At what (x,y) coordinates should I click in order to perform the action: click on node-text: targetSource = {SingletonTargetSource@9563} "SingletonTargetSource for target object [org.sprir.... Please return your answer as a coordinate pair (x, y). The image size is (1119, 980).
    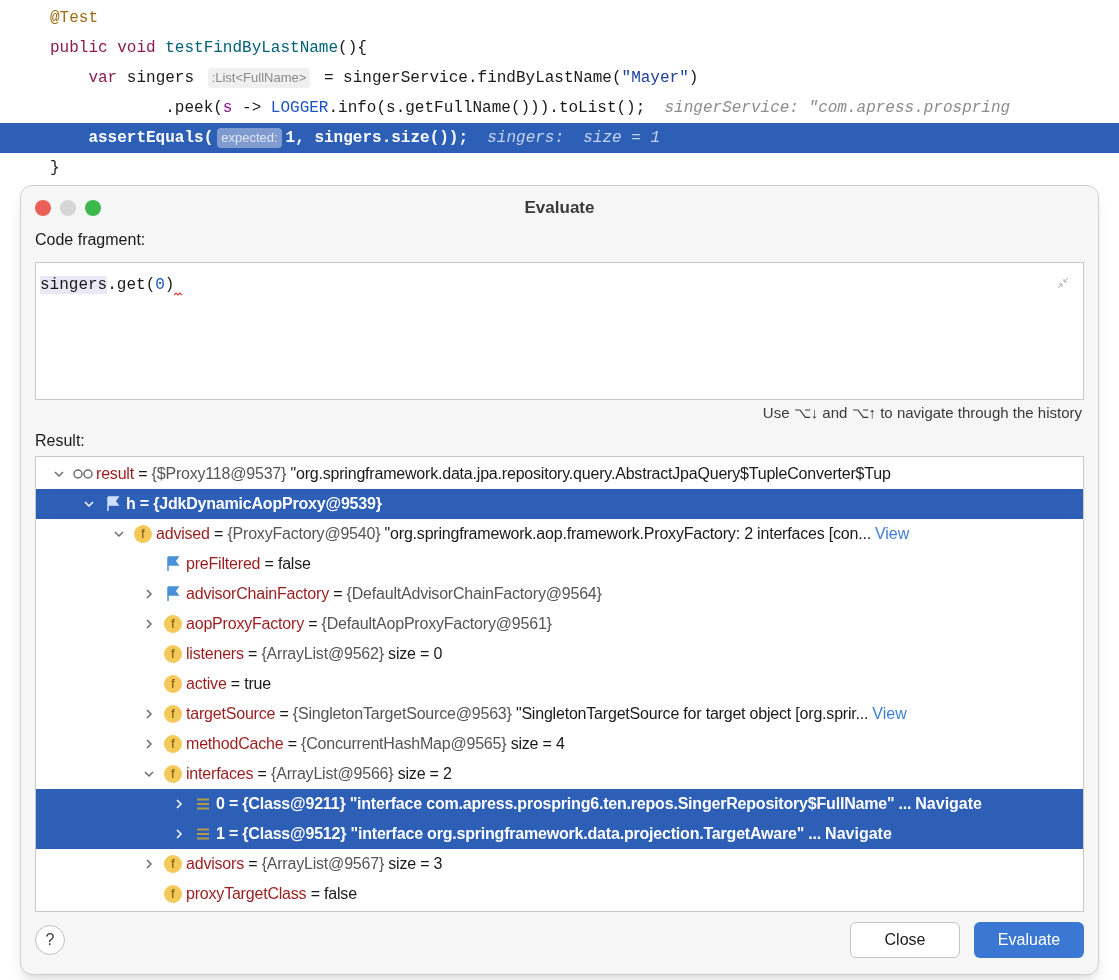
    Looking at the image, I should click on (527, 713).